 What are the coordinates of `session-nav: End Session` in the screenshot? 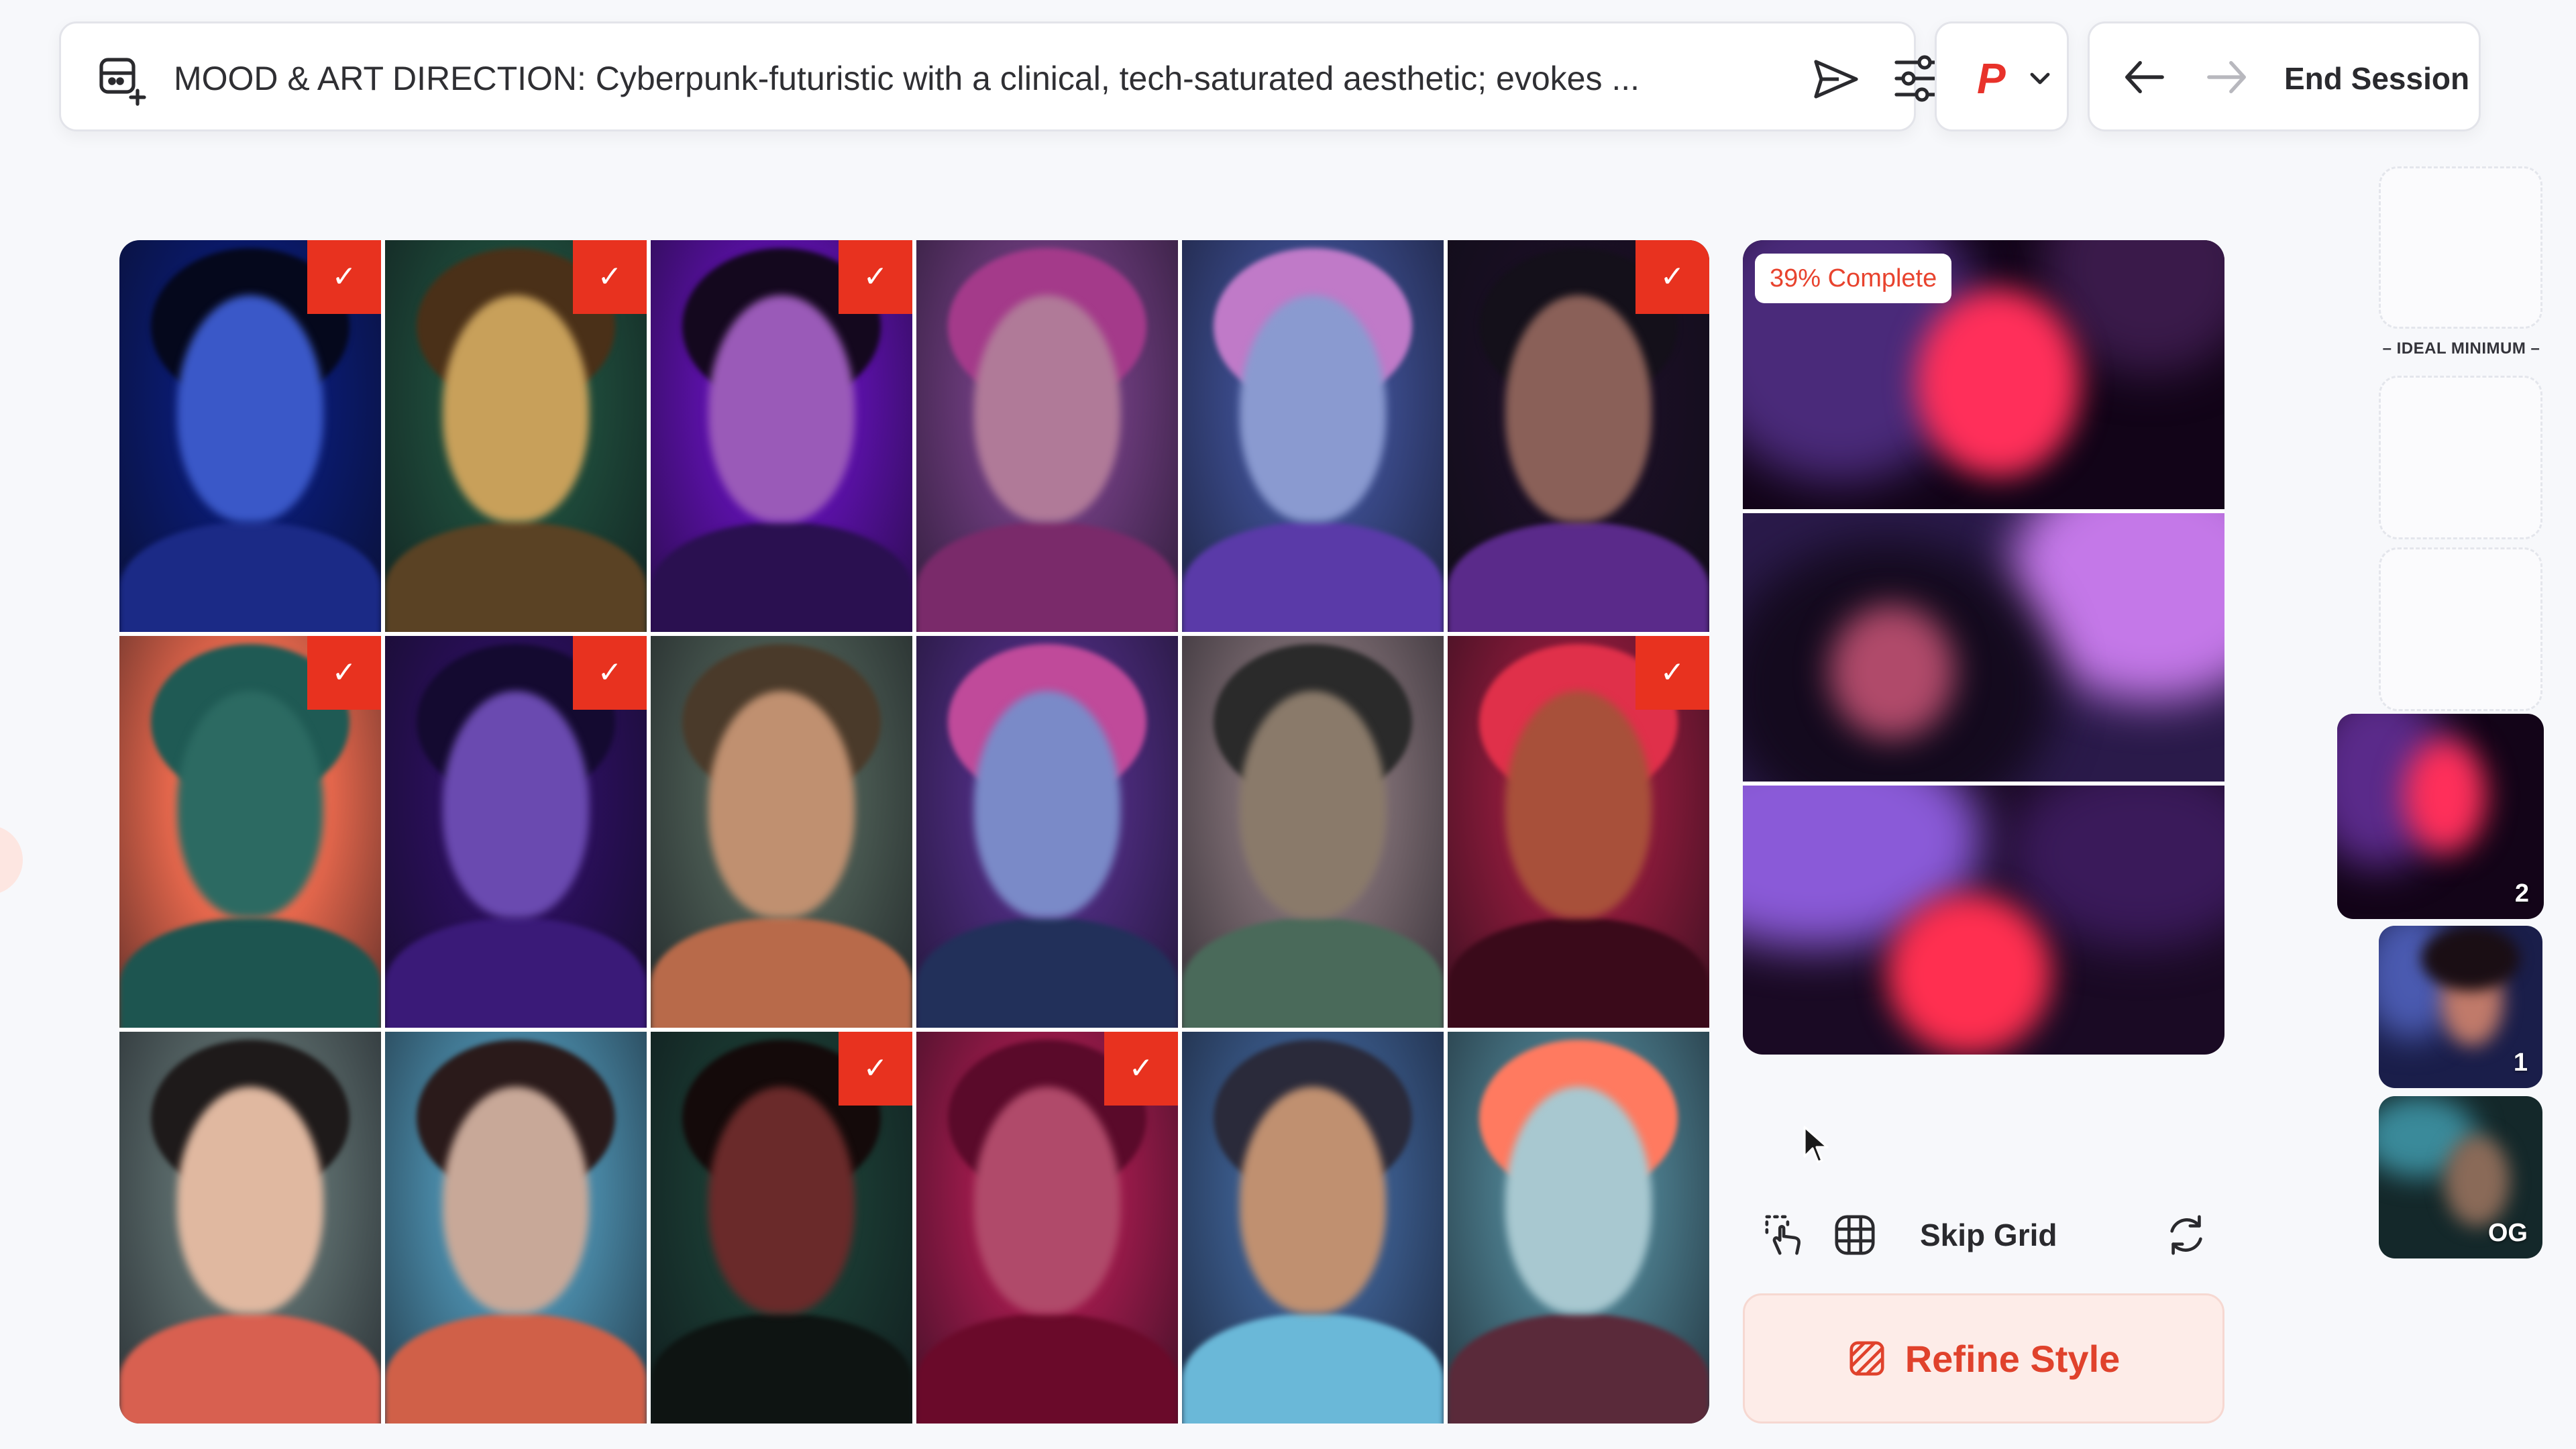 It's located at (2284, 76).